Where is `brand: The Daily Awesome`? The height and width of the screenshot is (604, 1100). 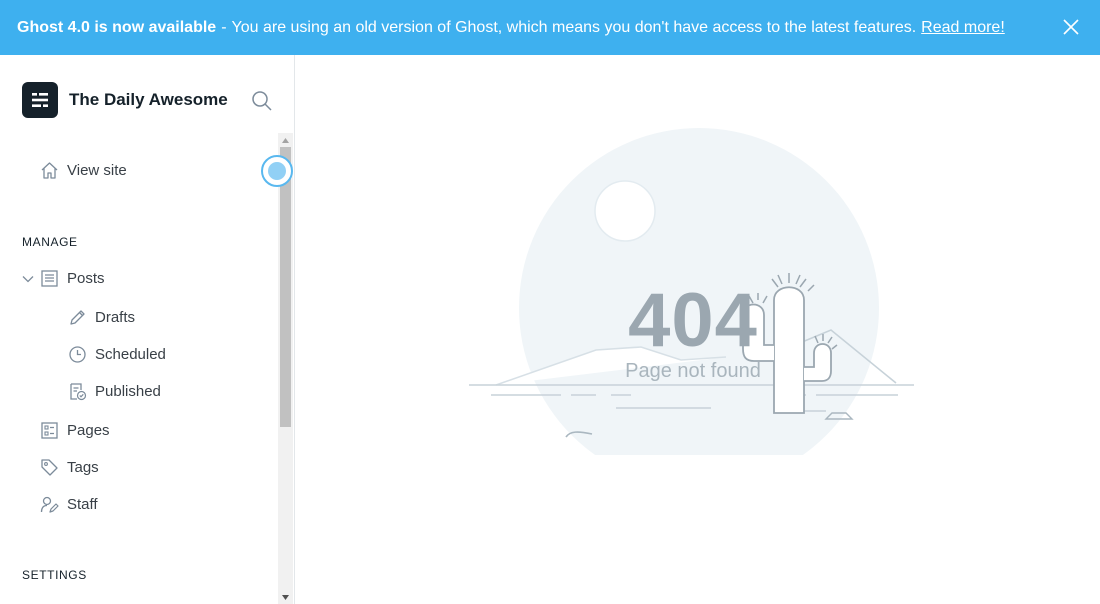 brand: The Daily Awesome is located at coordinates (125, 100).